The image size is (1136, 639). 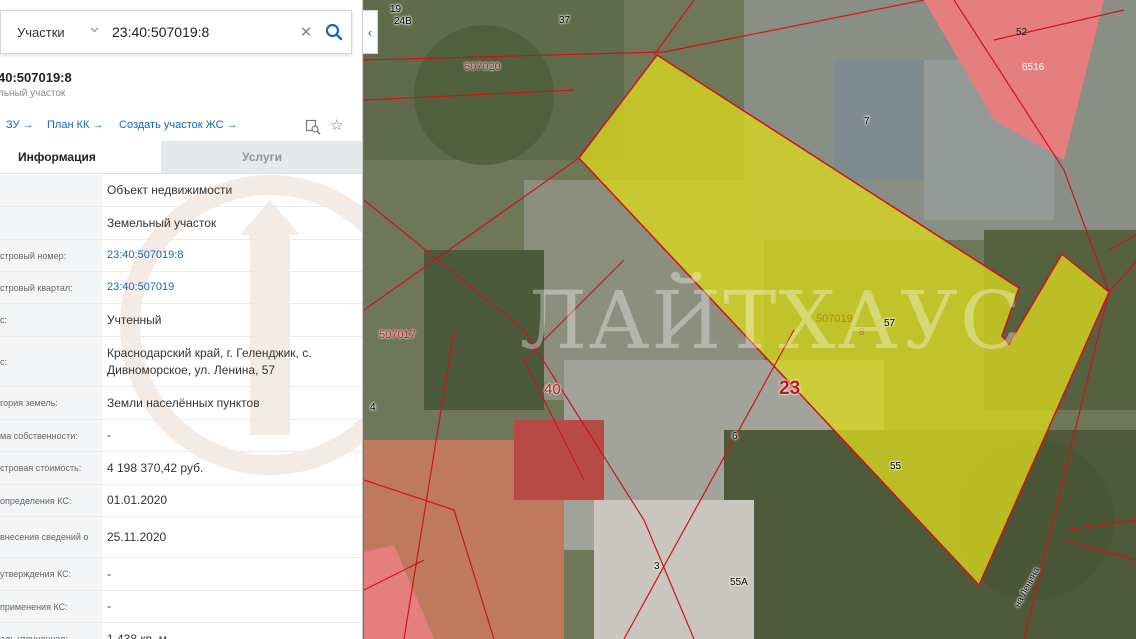 I want to click on row-label: определения КС:, so click(x=51, y=500).